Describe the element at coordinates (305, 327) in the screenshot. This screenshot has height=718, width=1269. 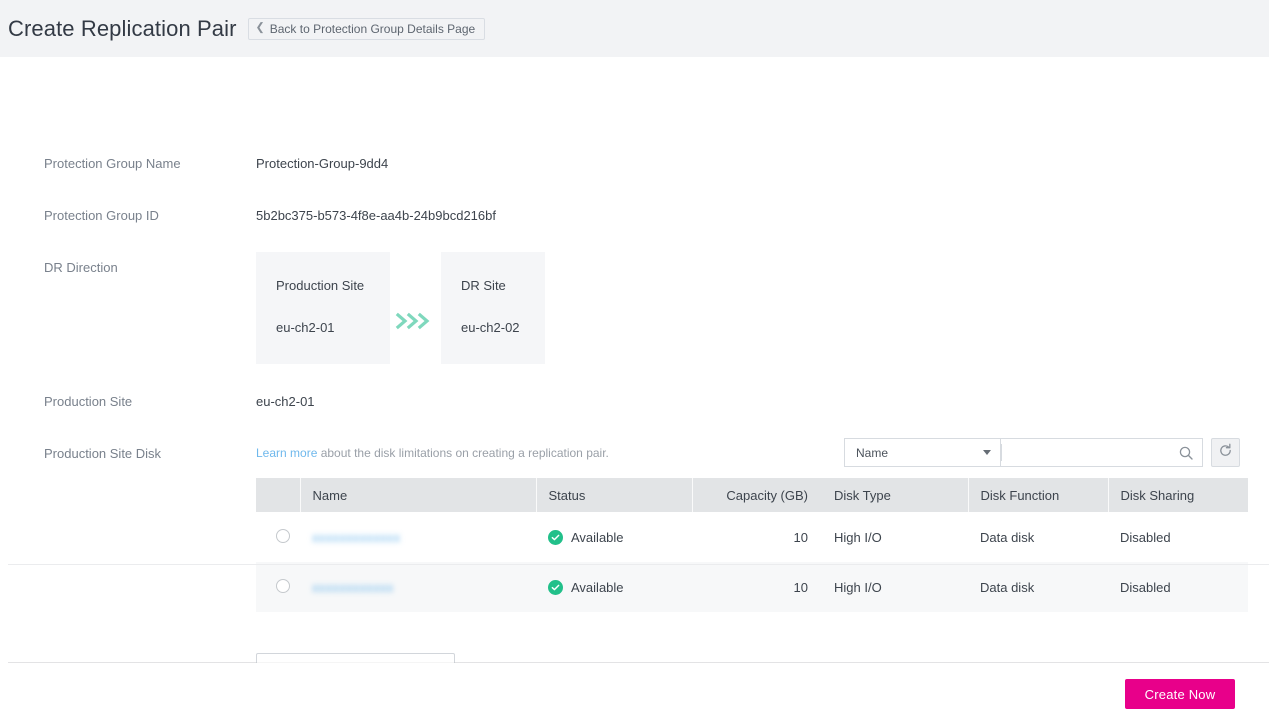
I see `production-site-box-name: eu-ch2-01` at that location.